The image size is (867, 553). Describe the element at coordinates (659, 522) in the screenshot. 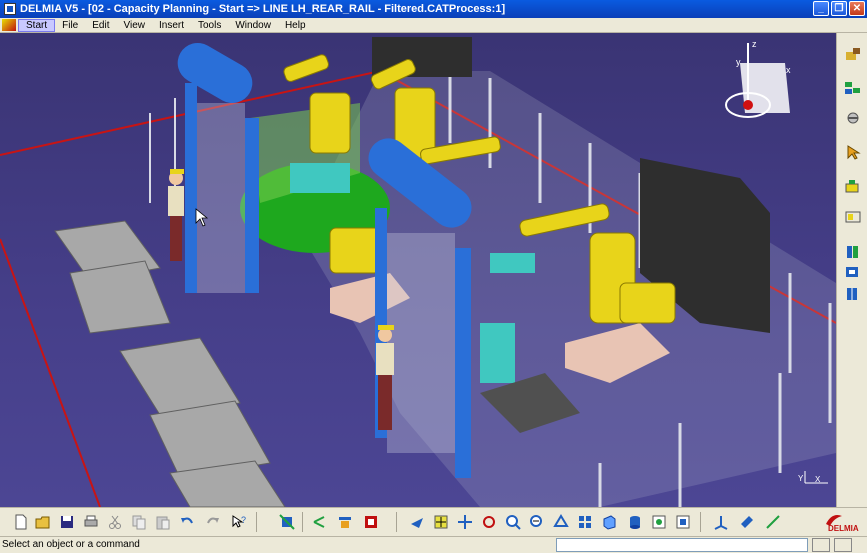

I see `render-icon` at that location.